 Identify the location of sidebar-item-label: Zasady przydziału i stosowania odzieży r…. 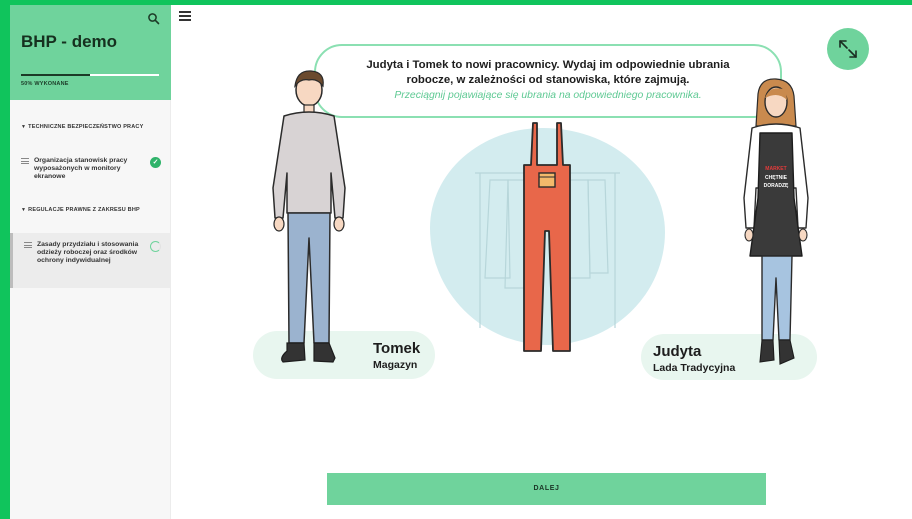
(88, 252).